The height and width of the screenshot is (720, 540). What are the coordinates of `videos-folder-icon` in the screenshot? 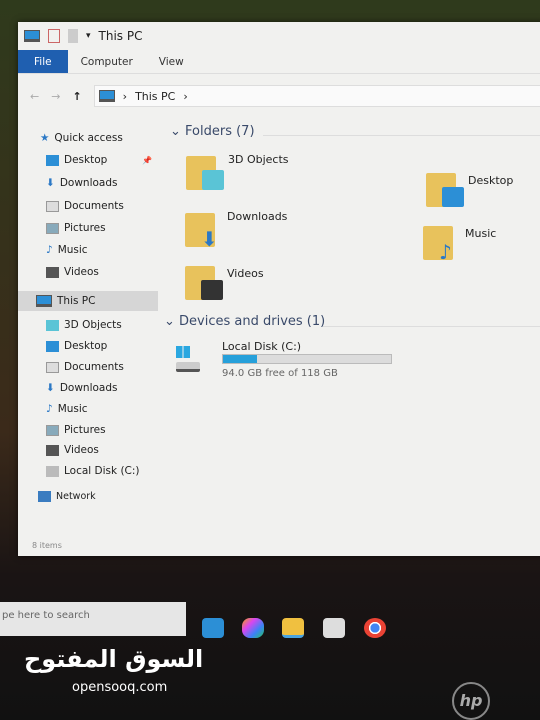 It's located at (204, 280).